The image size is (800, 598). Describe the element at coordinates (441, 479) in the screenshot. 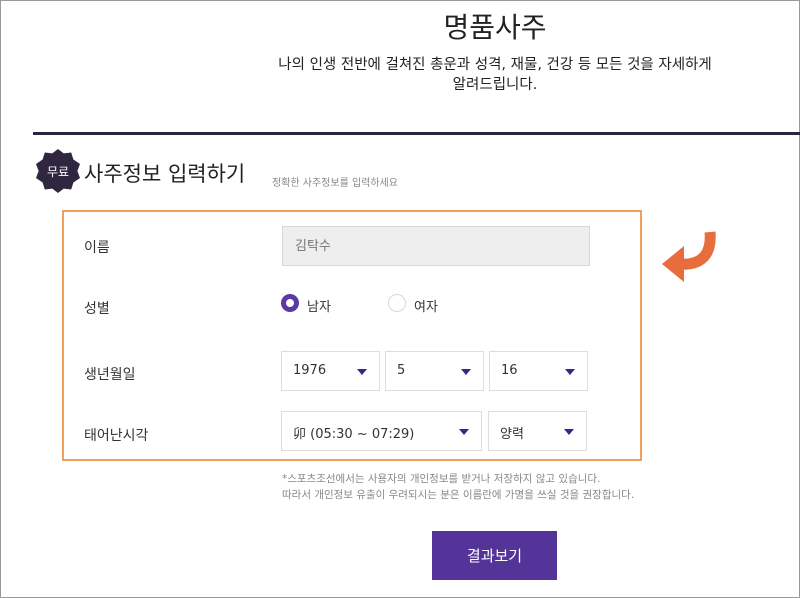

I see `privacy-notice-line-1: *스포츠조선에서는 사용자의 개인정보를 받거나 저장하지 않고 있습니다.` at that location.